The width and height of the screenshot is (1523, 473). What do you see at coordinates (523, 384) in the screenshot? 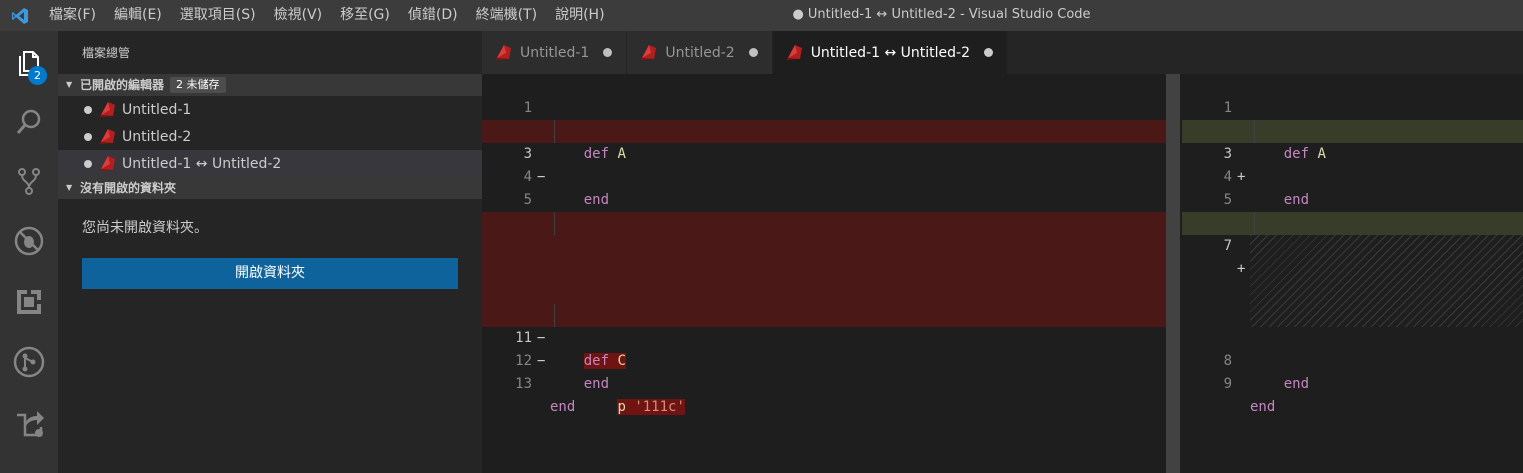
I see `line-number: 13` at bounding box center [523, 384].